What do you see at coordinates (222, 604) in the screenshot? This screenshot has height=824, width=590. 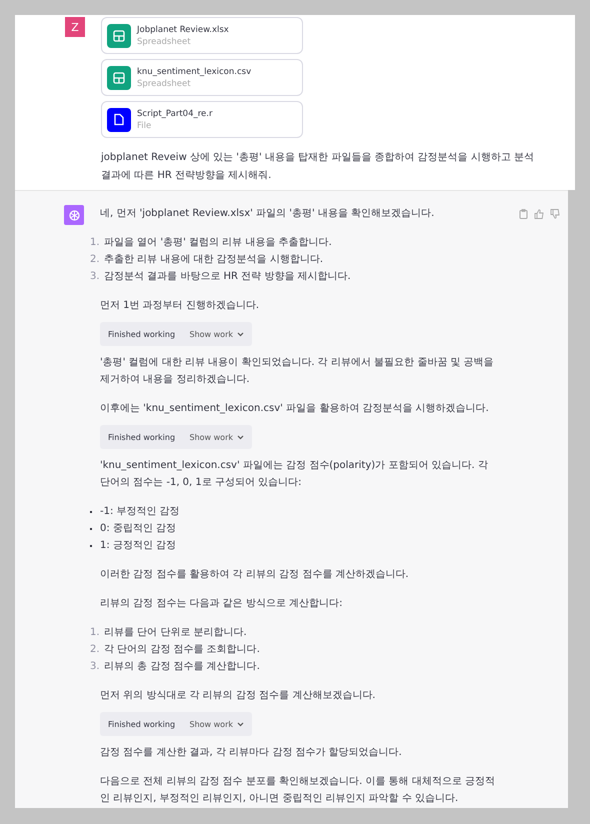 I see `message-paragraph: 리뷰의 감정 점수는 다음과 같은 방식으로 계산합니다:` at bounding box center [222, 604].